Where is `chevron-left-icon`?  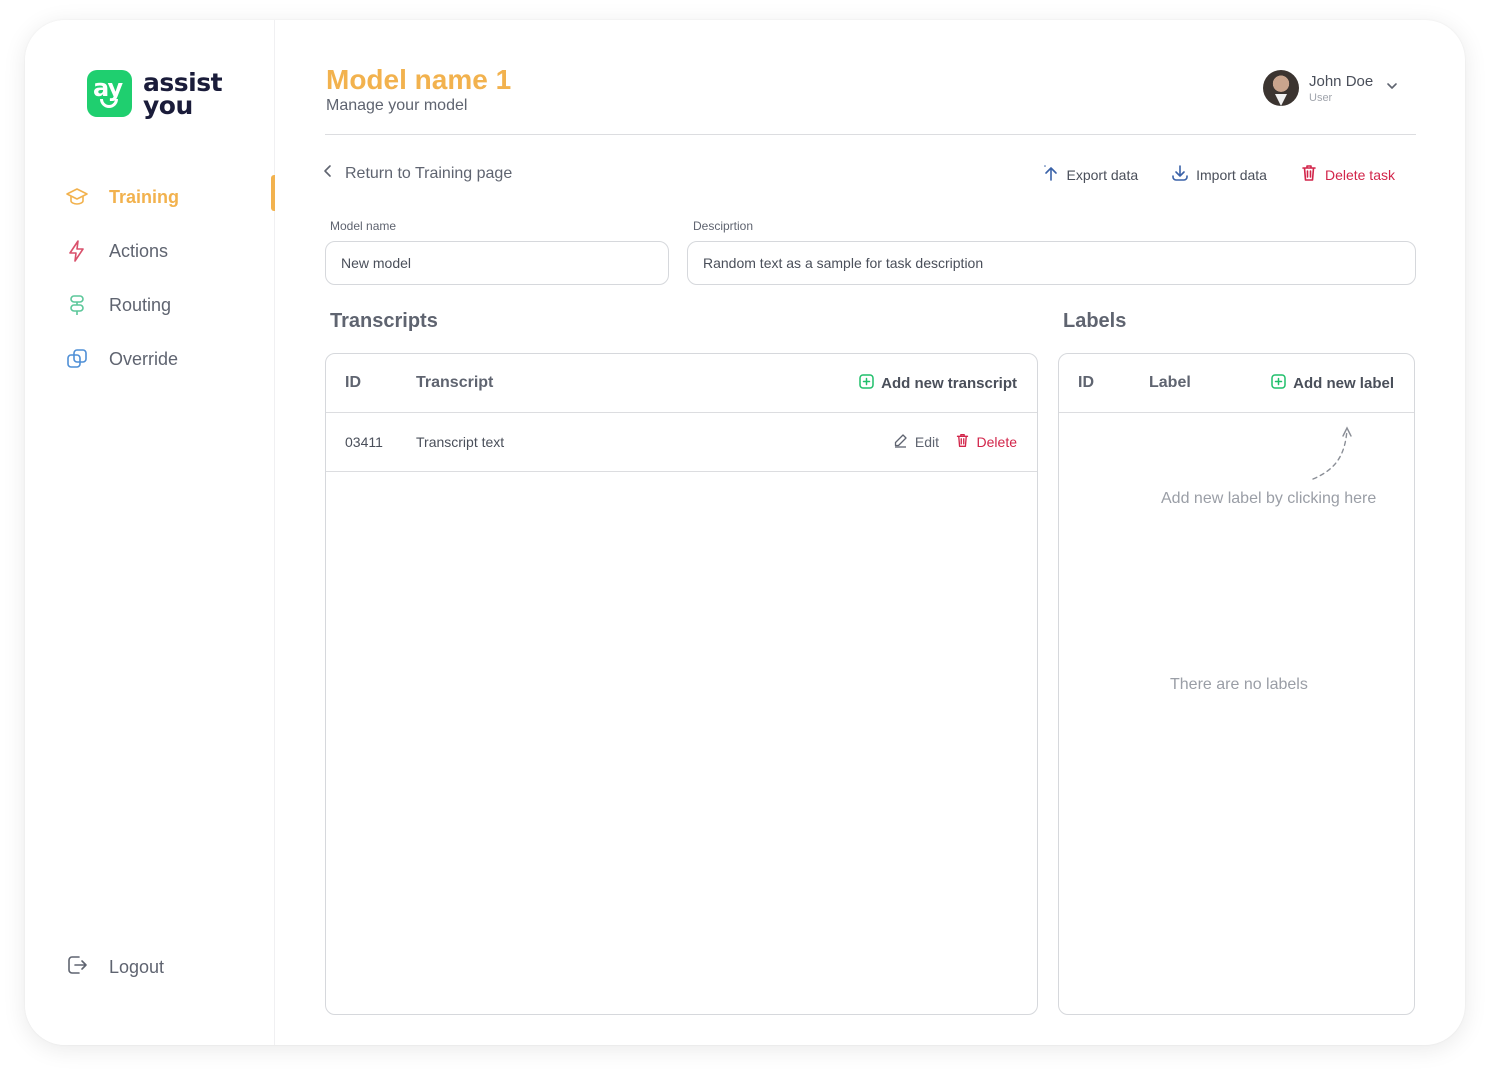 chevron-left-icon is located at coordinates (328, 173).